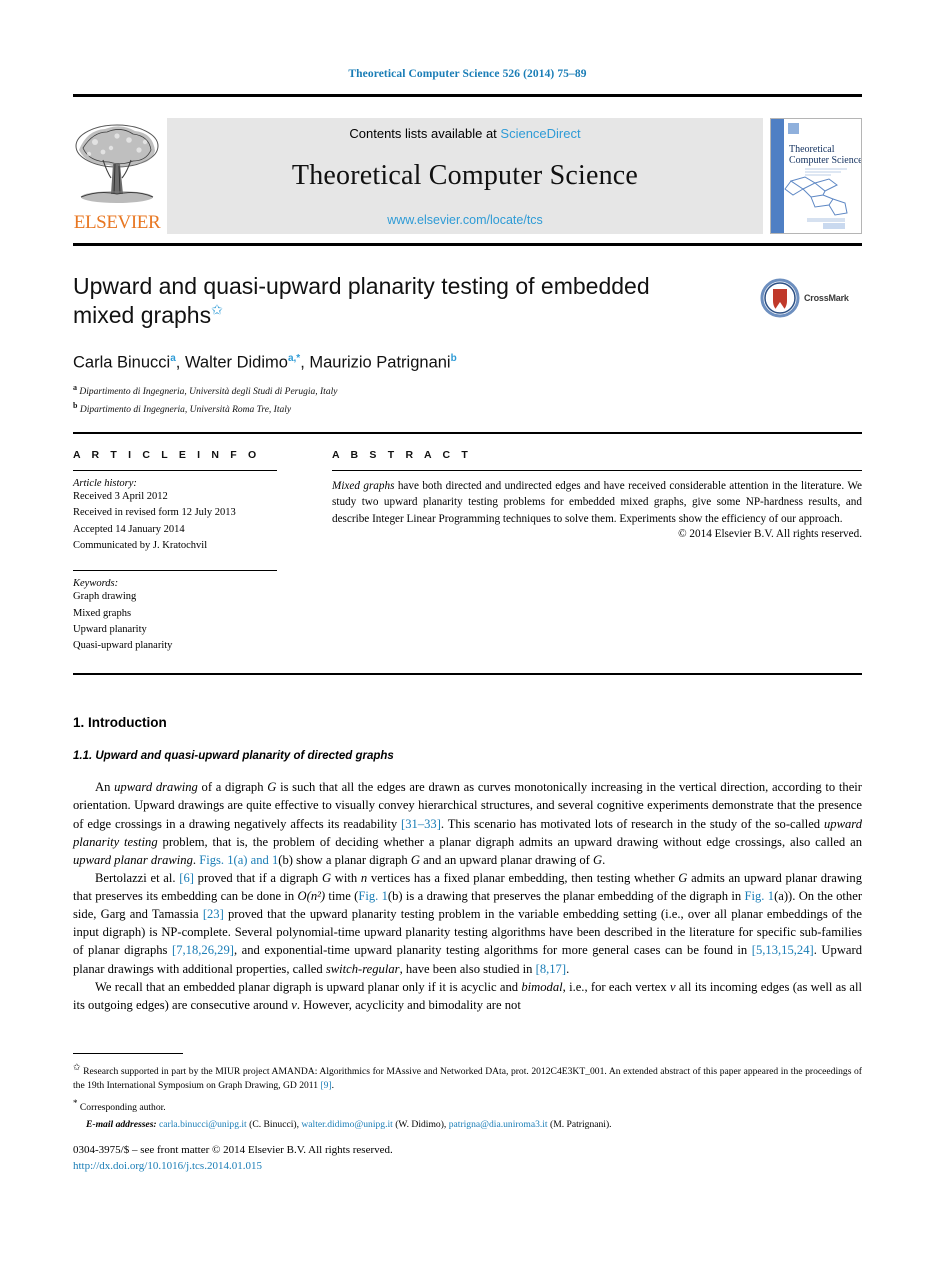  Describe the element at coordinates (346, 1124) in the screenshot. I see `email-link: walter.didimo@unipg.it` at that location.